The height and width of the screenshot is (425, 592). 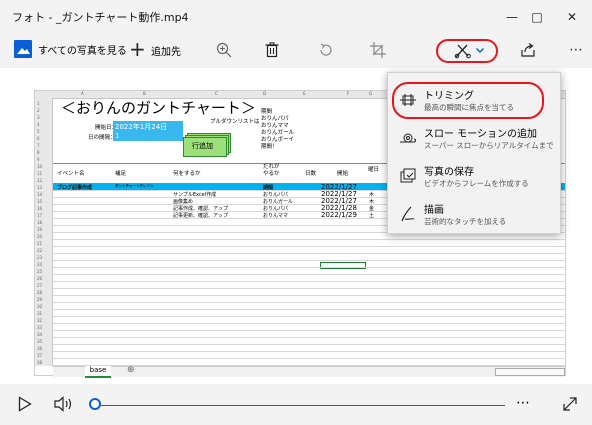 I want to click on header-event: イベント名, so click(x=71, y=174).